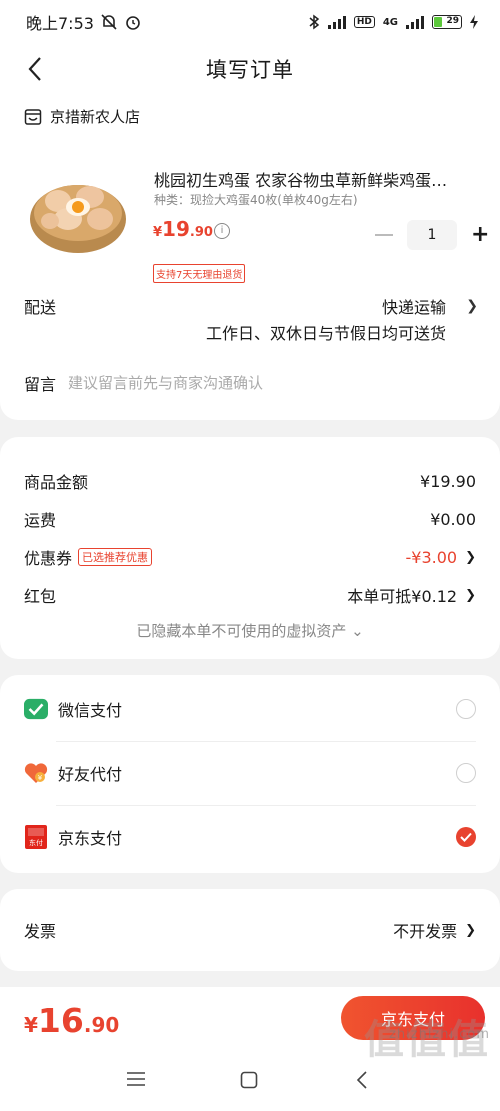 Image resolution: width=500 pixels, height=1111 pixels. Describe the element at coordinates (384, 235) in the screenshot. I see `minus-button` at that location.